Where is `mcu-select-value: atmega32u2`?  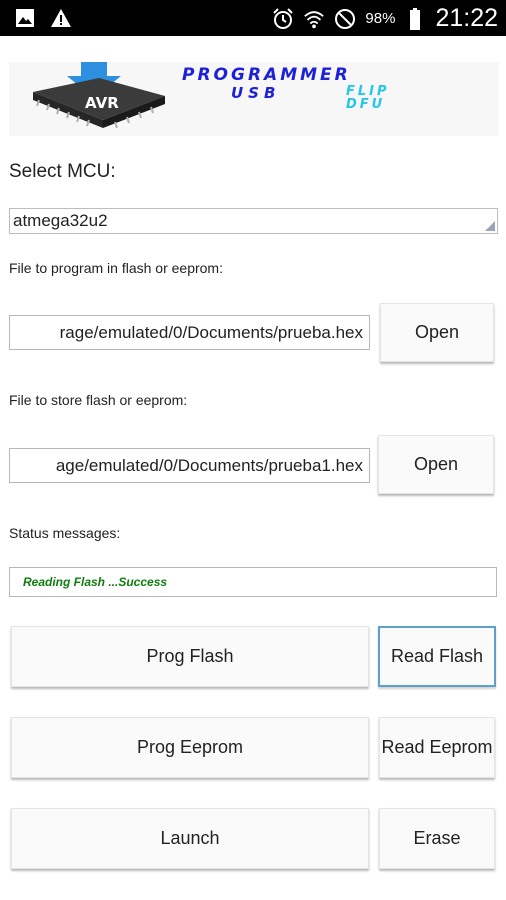 mcu-select-value: atmega32u2 is located at coordinates (60, 220).